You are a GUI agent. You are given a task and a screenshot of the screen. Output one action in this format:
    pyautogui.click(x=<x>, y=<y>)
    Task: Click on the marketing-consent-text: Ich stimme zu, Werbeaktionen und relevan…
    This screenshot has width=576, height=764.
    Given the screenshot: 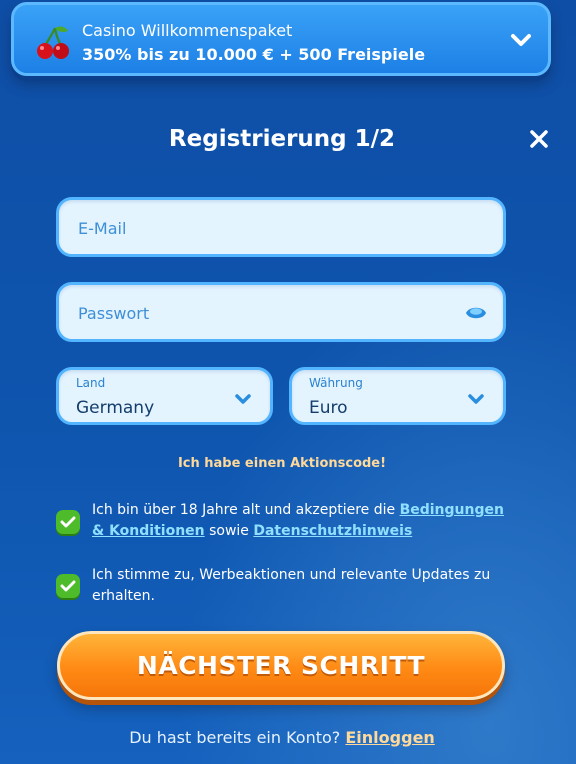 What is the action you would take?
    pyautogui.click(x=291, y=585)
    